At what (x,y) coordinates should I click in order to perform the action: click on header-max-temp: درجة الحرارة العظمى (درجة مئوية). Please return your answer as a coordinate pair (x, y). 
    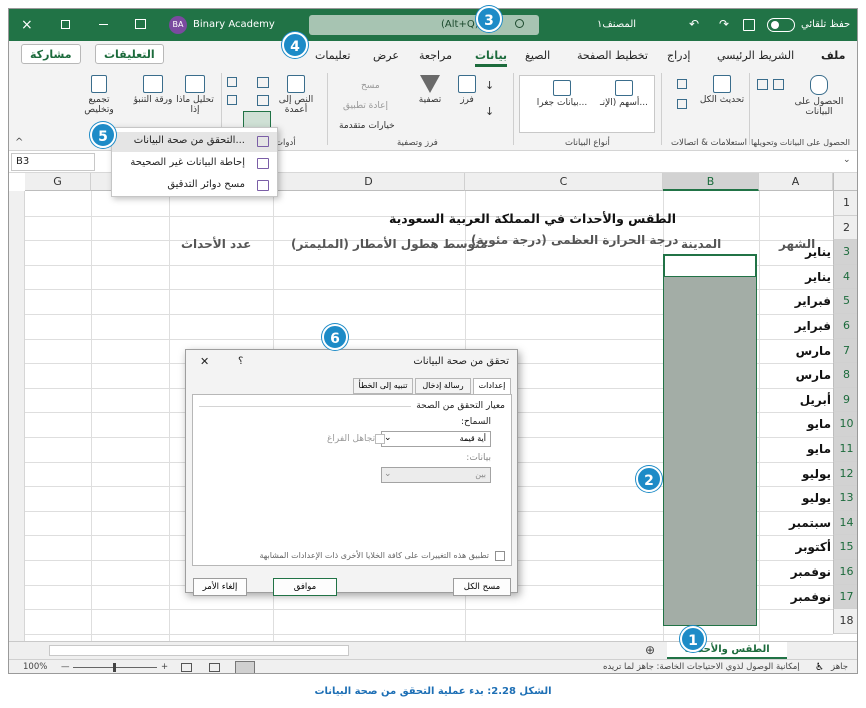
    Looking at the image, I should click on (574, 240).